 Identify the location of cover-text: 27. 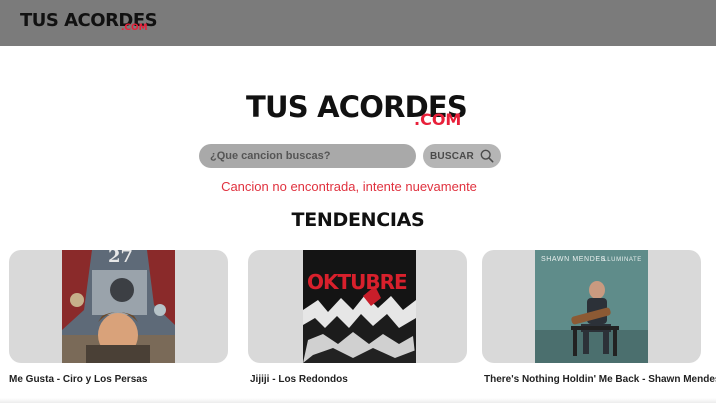
(121, 258).